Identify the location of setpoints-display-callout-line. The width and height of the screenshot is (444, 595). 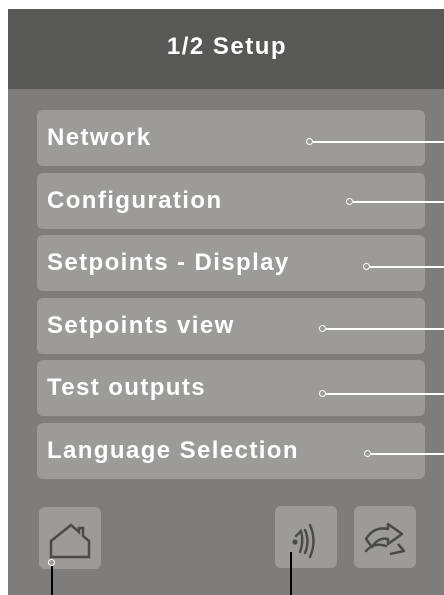
(407, 267).